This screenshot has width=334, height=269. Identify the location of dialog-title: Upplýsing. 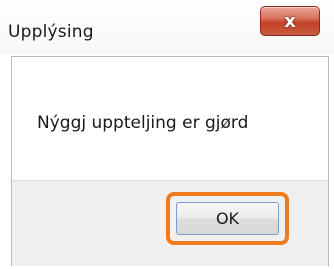
(51, 32).